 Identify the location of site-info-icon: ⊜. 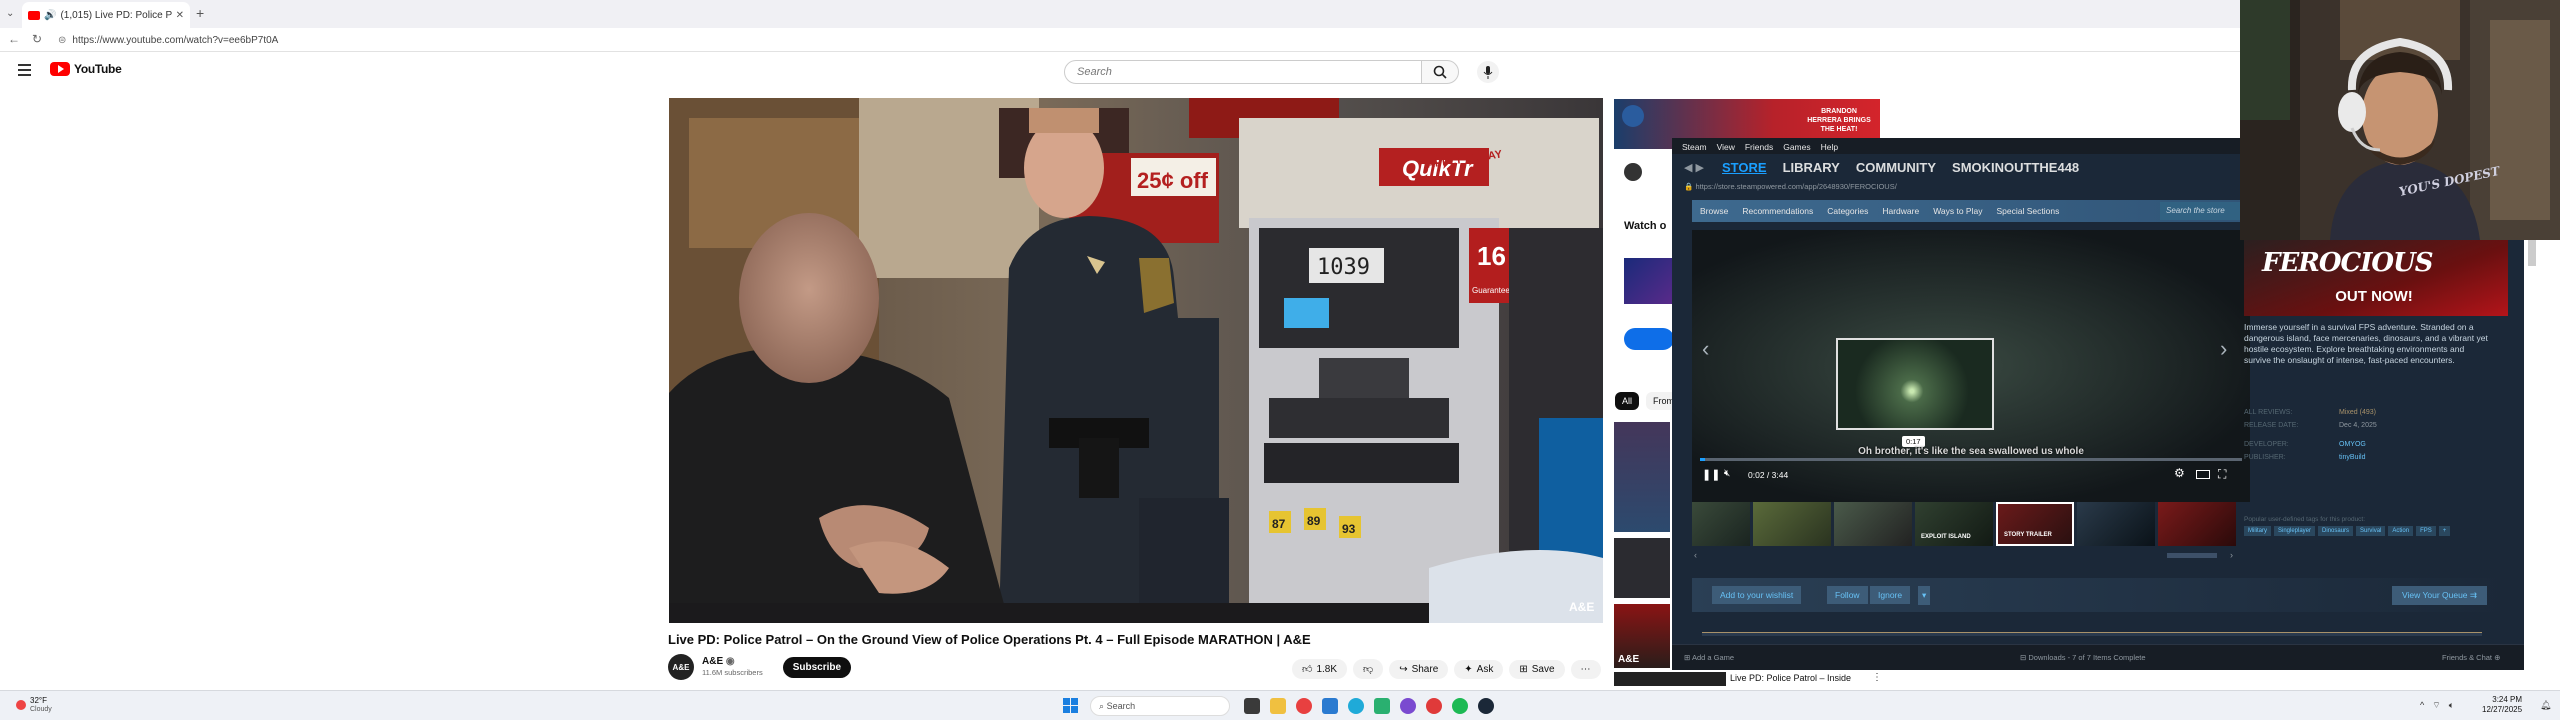
(62, 40).